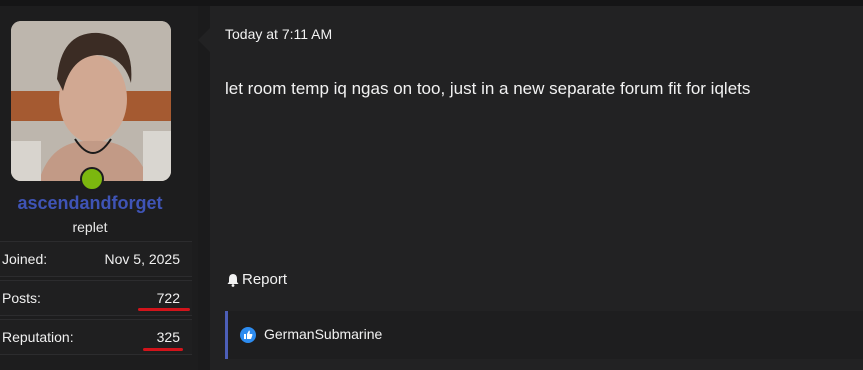  What do you see at coordinates (544, 335) in the screenshot?
I see `reactions-bar: GermanSubmarine` at bounding box center [544, 335].